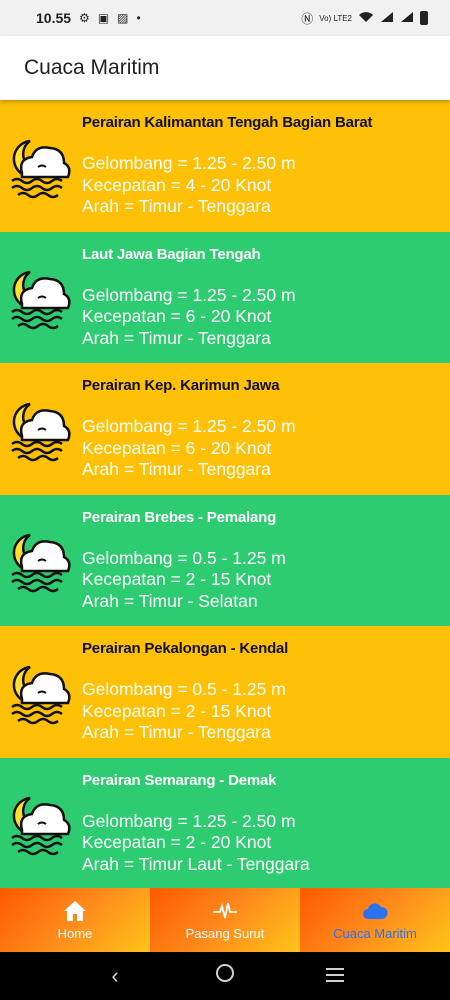 This screenshot has width=450, height=1000. What do you see at coordinates (335, 18) in the screenshot?
I see `network-label: Vo) LTE2` at bounding box center [335, 18].